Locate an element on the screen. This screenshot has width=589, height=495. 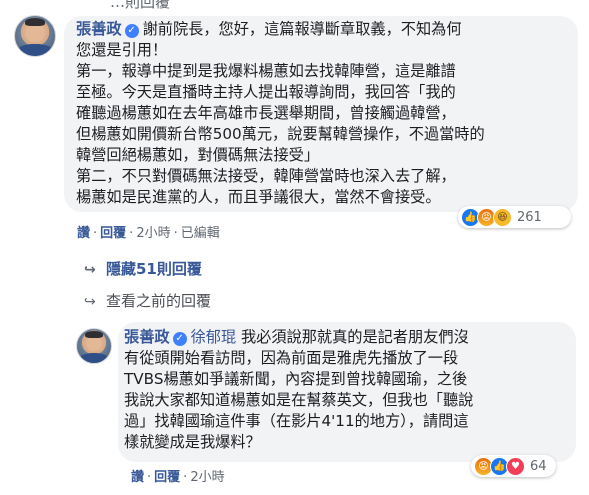
comment-line: 至極。今天是直播時主持人提出報導詢問，我回答「我的 is located at coordinates (266, 92).